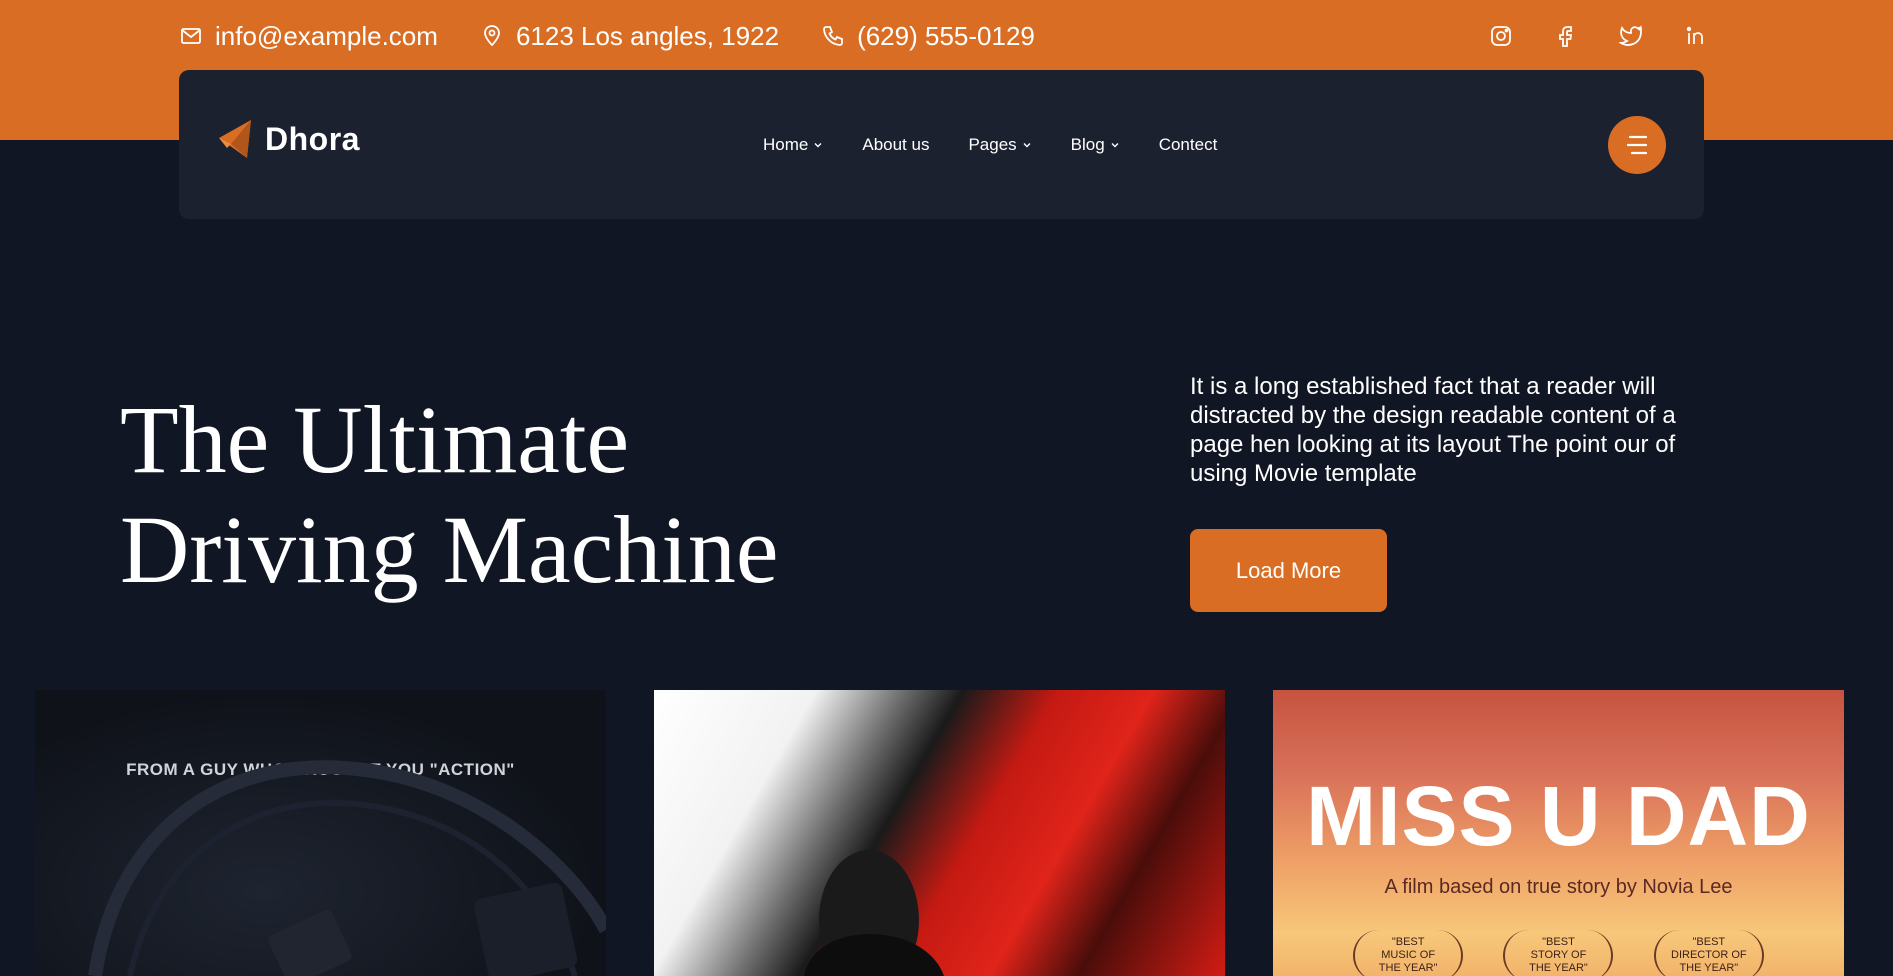  I want to click on nav-item-blog: Blog, so click(1095, 145).